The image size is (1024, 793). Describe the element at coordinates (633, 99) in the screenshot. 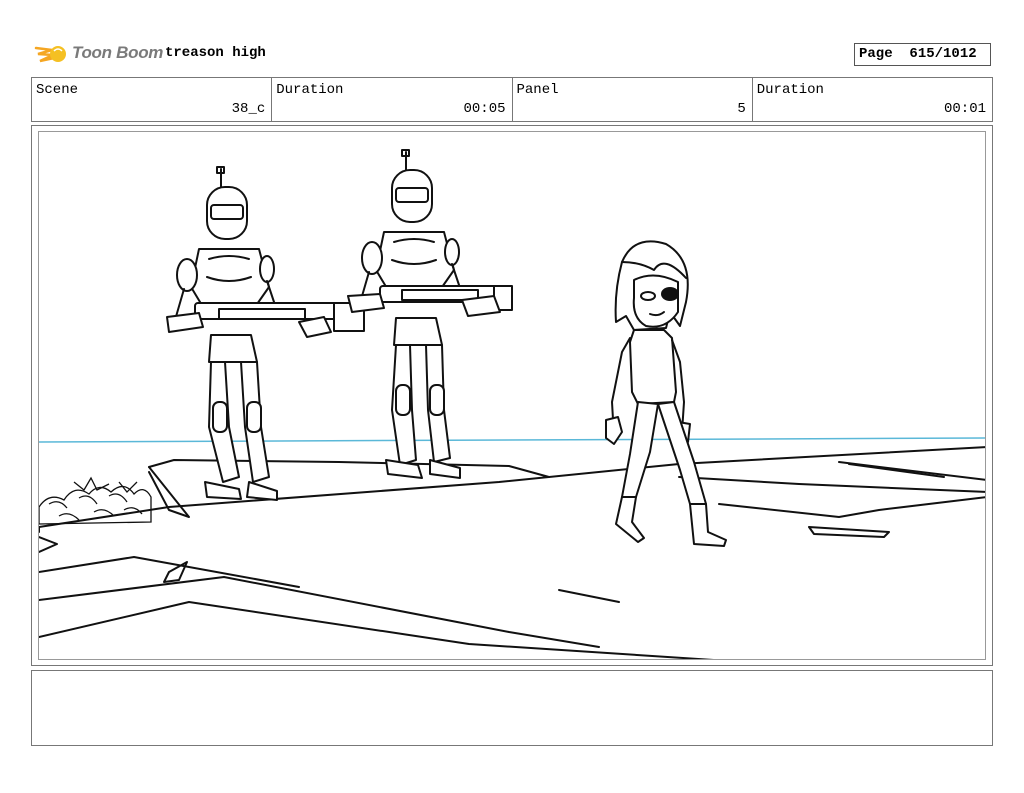

I see `panel-cell: Panel 5` at that location.